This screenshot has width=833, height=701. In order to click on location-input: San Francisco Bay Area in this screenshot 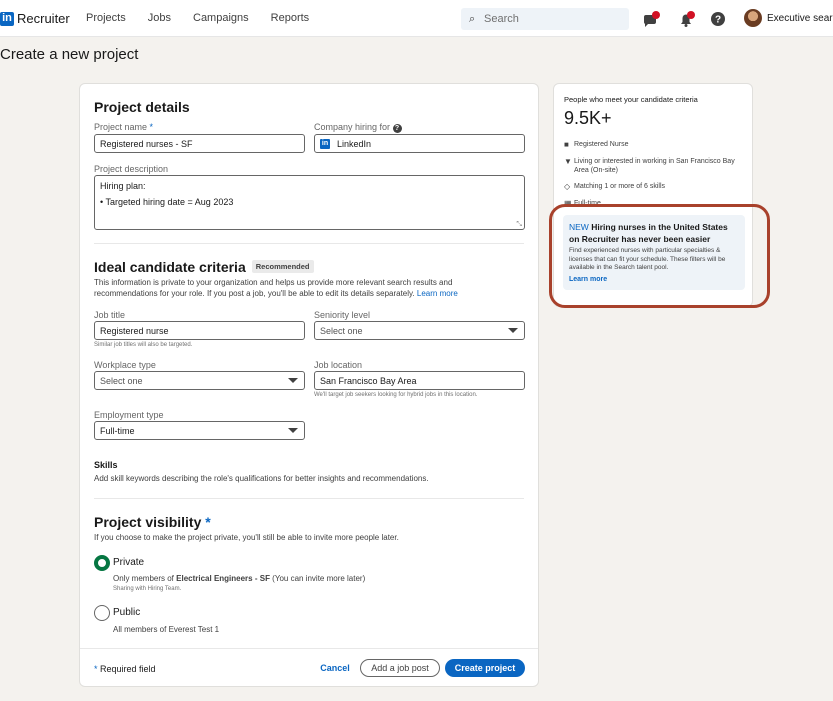, I will do `click(419, 380)`.